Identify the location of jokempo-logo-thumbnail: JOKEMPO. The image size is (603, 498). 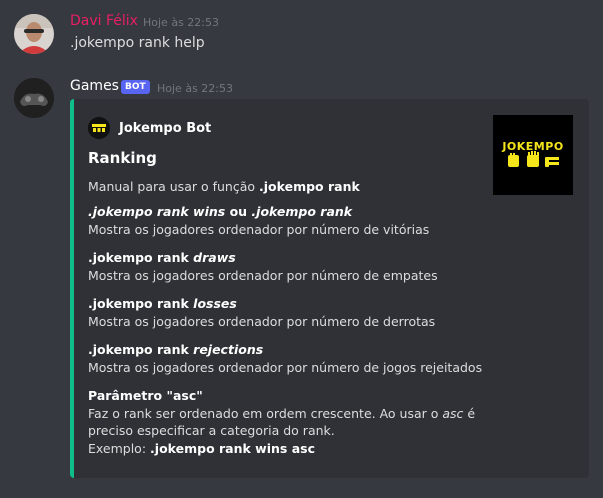
(533, 155).